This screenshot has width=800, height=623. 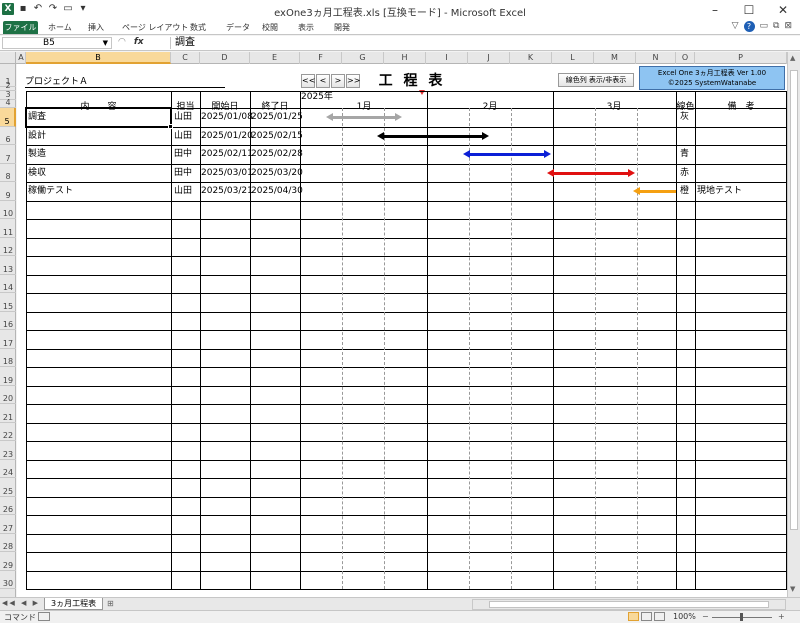 I want to click on row-header-15: 15, so click(x=8, y=302).